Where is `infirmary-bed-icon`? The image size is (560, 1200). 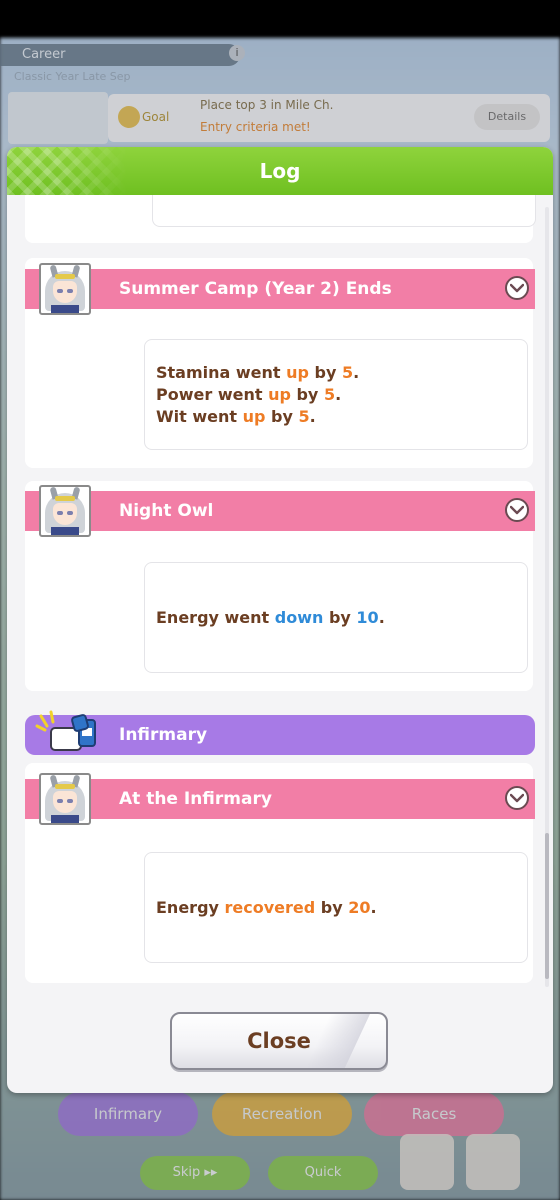
infirmary-bed-icon is located at coordinates (65, 730).